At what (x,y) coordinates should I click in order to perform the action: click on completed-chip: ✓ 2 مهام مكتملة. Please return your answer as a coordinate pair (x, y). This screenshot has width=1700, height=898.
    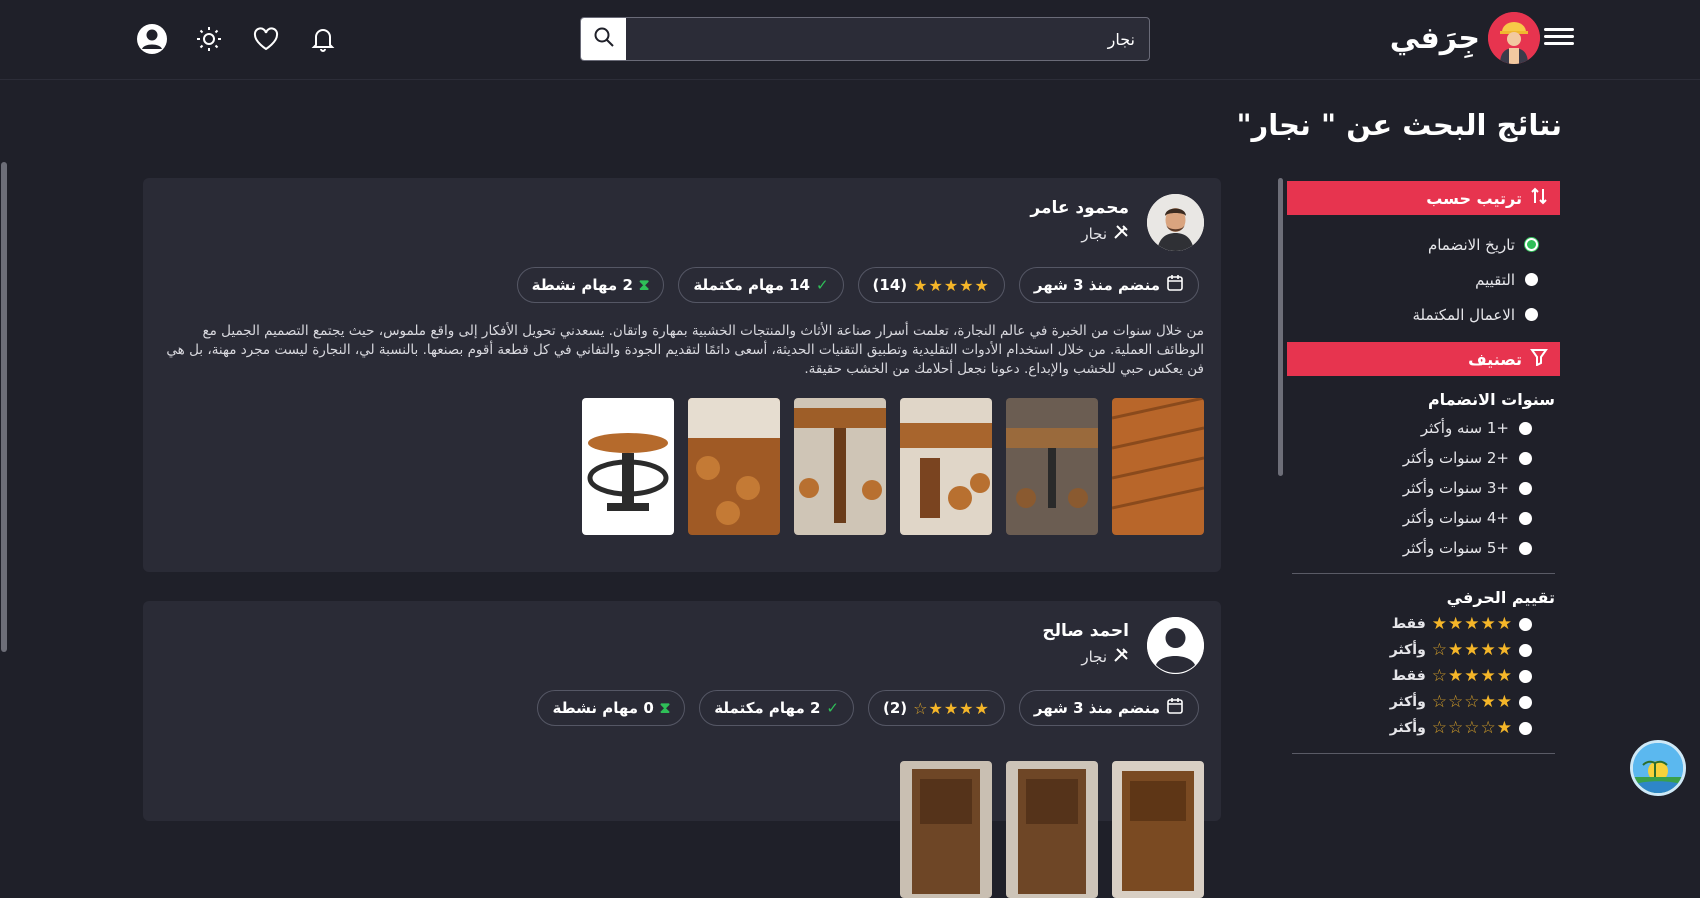
    Looking at the image, I should click on (776, 708).